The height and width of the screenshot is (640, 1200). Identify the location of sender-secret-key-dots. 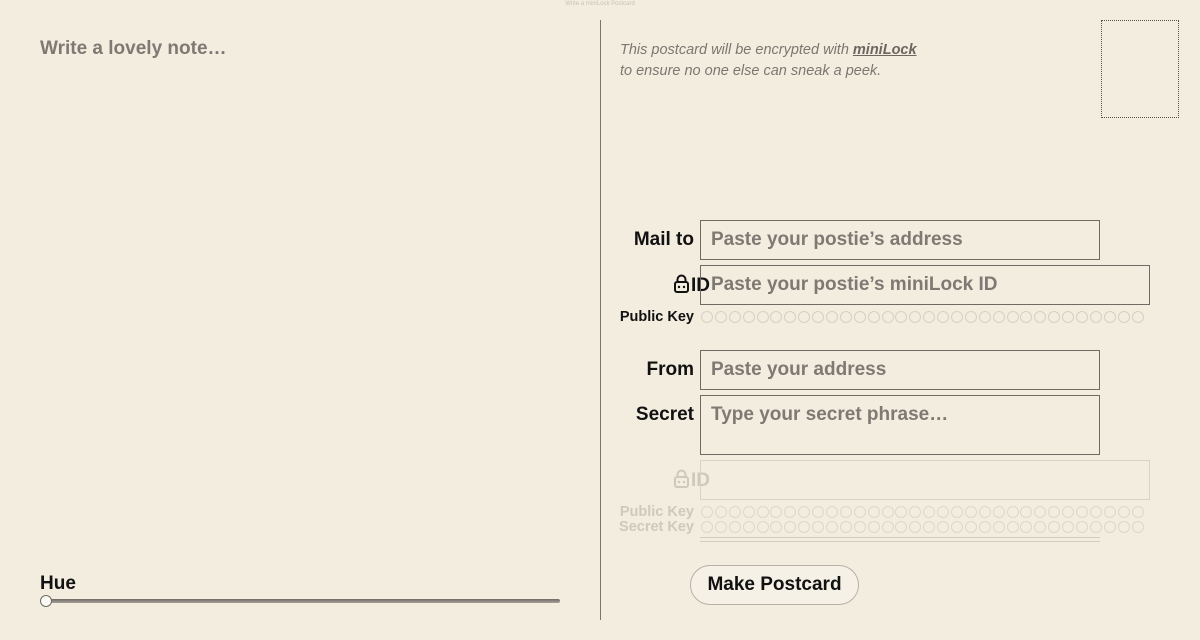
(923, 527).